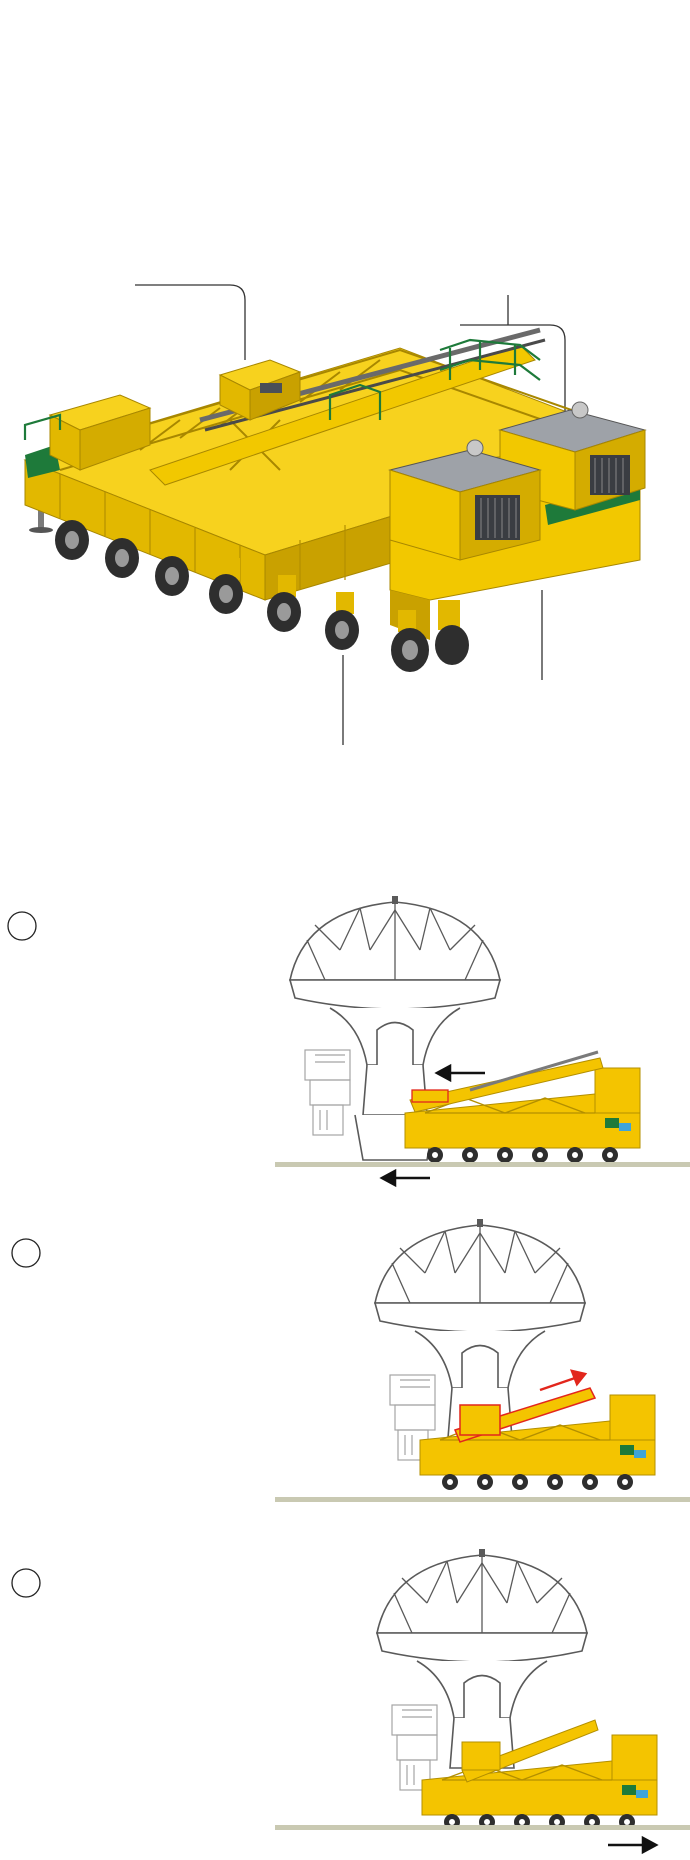 This screenshot has height=1860, width=690. What do you see at coordinates (22, 926) in the screenshot?
I see `step-1-marker` at bounding box center [22, 926].